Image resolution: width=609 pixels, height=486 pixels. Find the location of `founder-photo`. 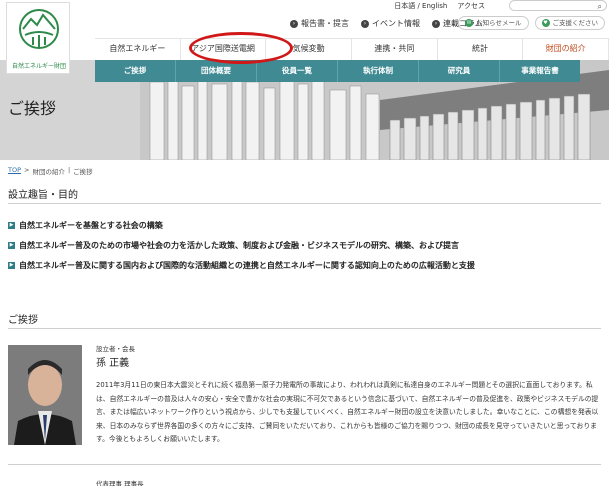

founder-photo is located at coordinates (45, 395).